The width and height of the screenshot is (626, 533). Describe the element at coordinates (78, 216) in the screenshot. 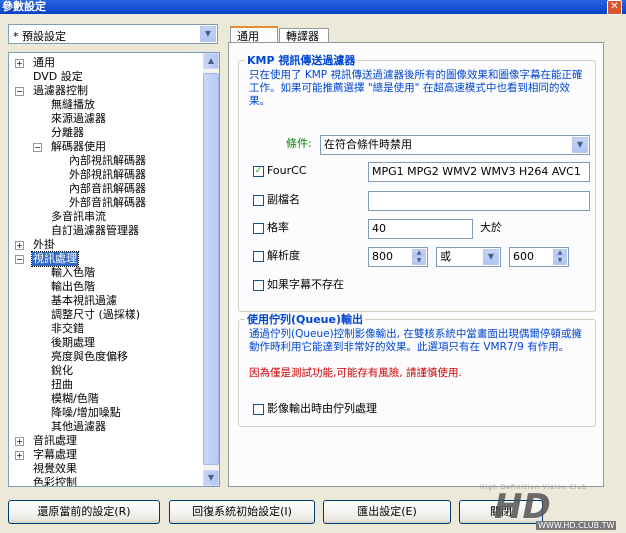

I see `tree-item-label: 多音訊串流` at that location.